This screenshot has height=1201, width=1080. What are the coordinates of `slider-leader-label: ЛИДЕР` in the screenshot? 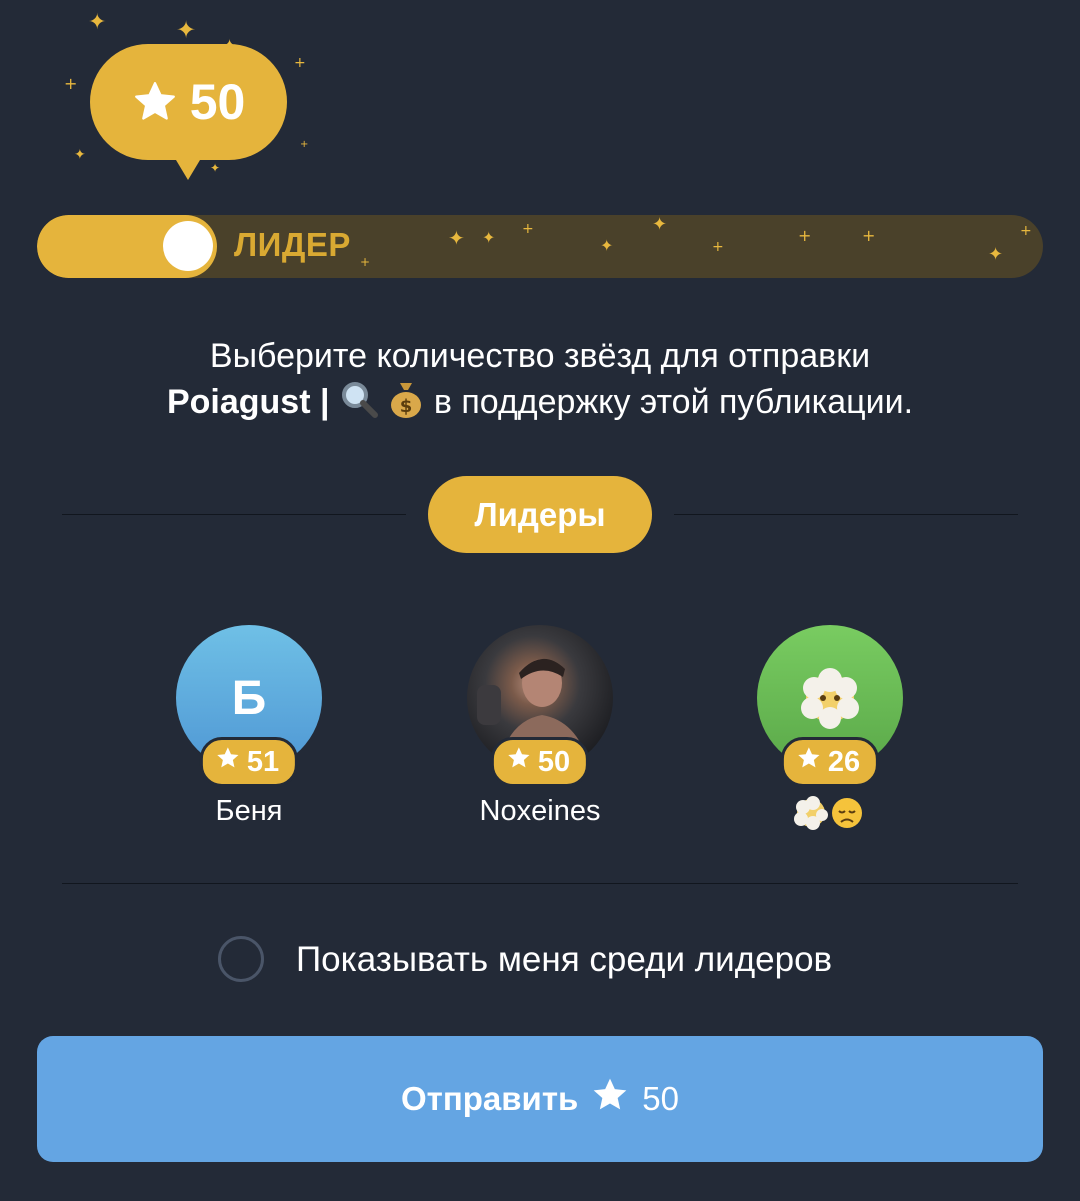 It's located at (292, 244).